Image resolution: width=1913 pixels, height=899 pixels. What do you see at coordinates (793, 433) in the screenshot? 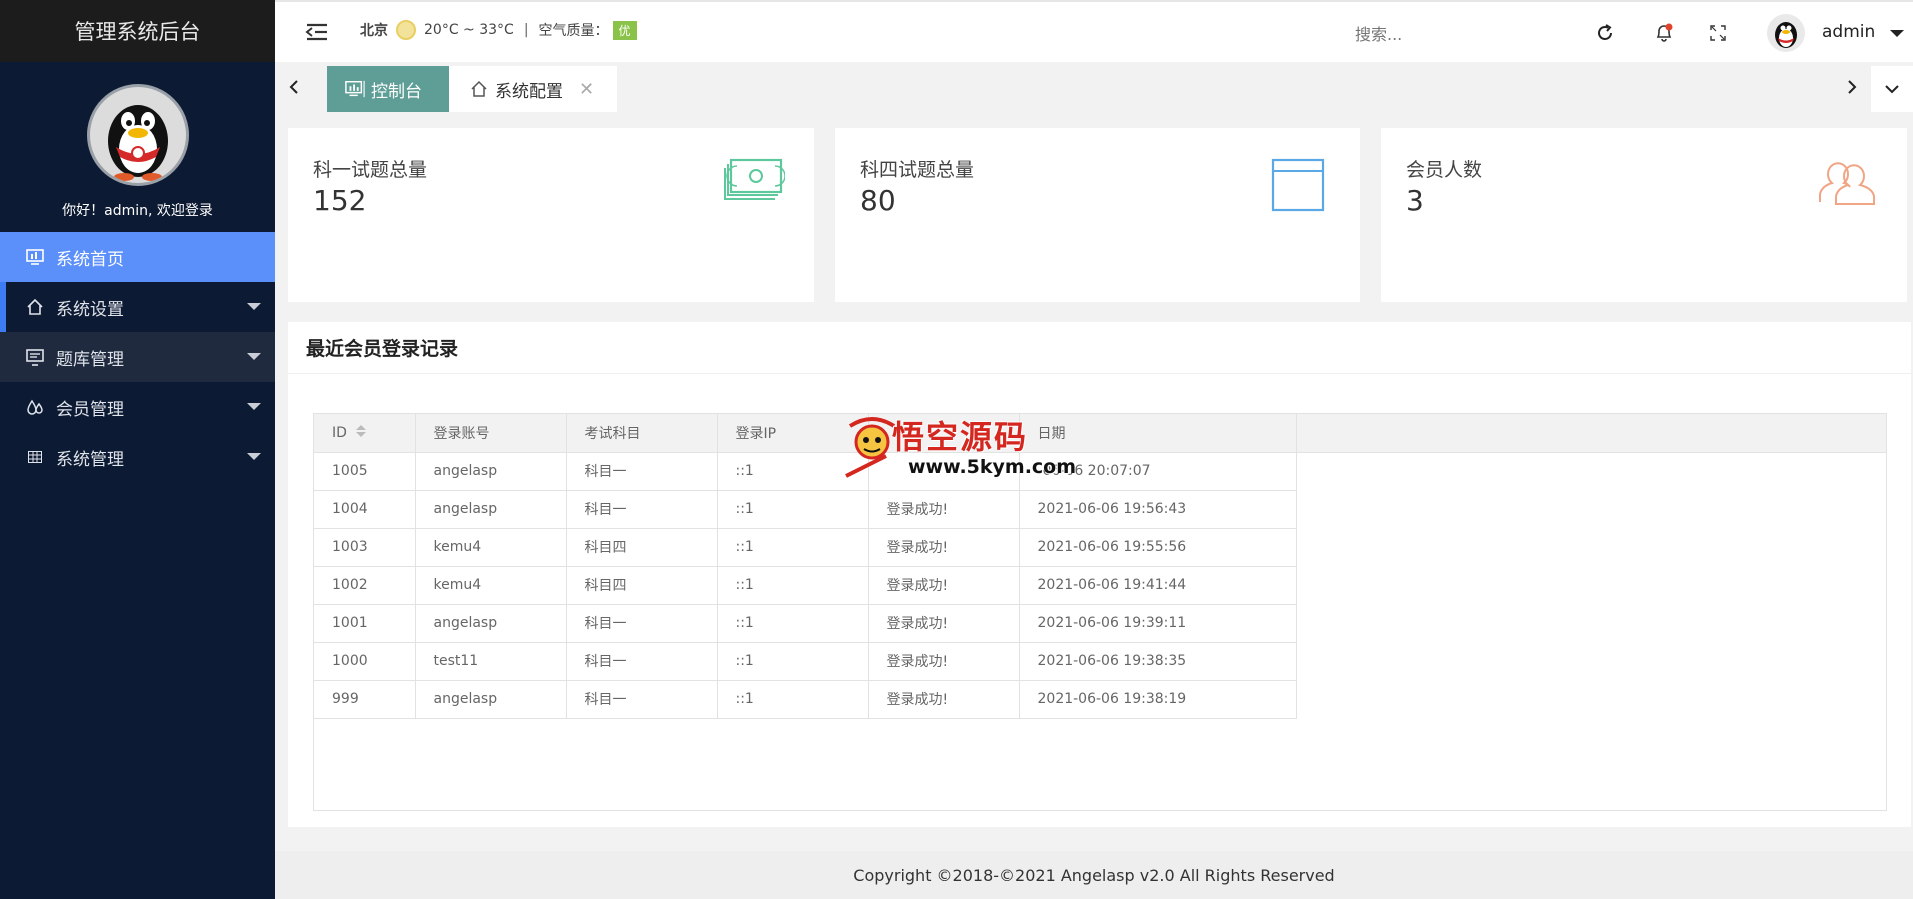
I see `column-header-ip: 登录IP` at bounding box center [793, 433].